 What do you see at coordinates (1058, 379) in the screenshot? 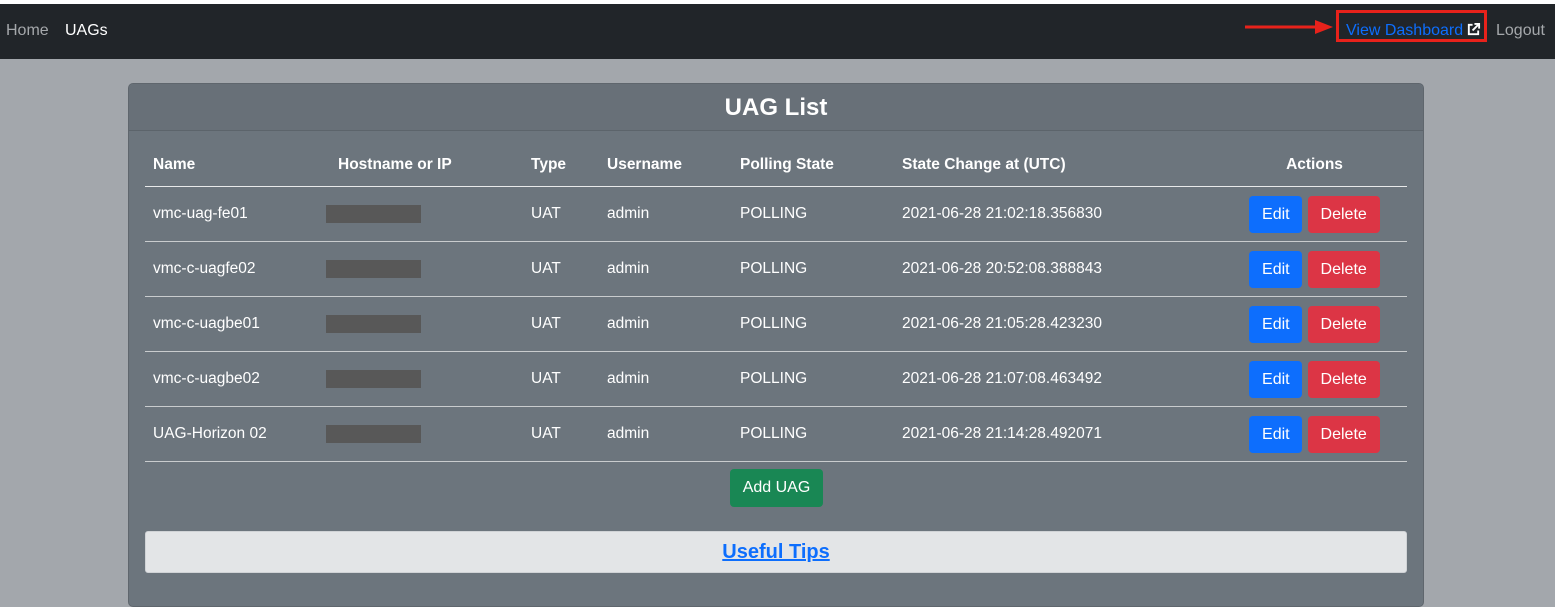
I see `cell-state-change: 2021-06-28 21:07:08.463492` at bounding box center [1058, 379].